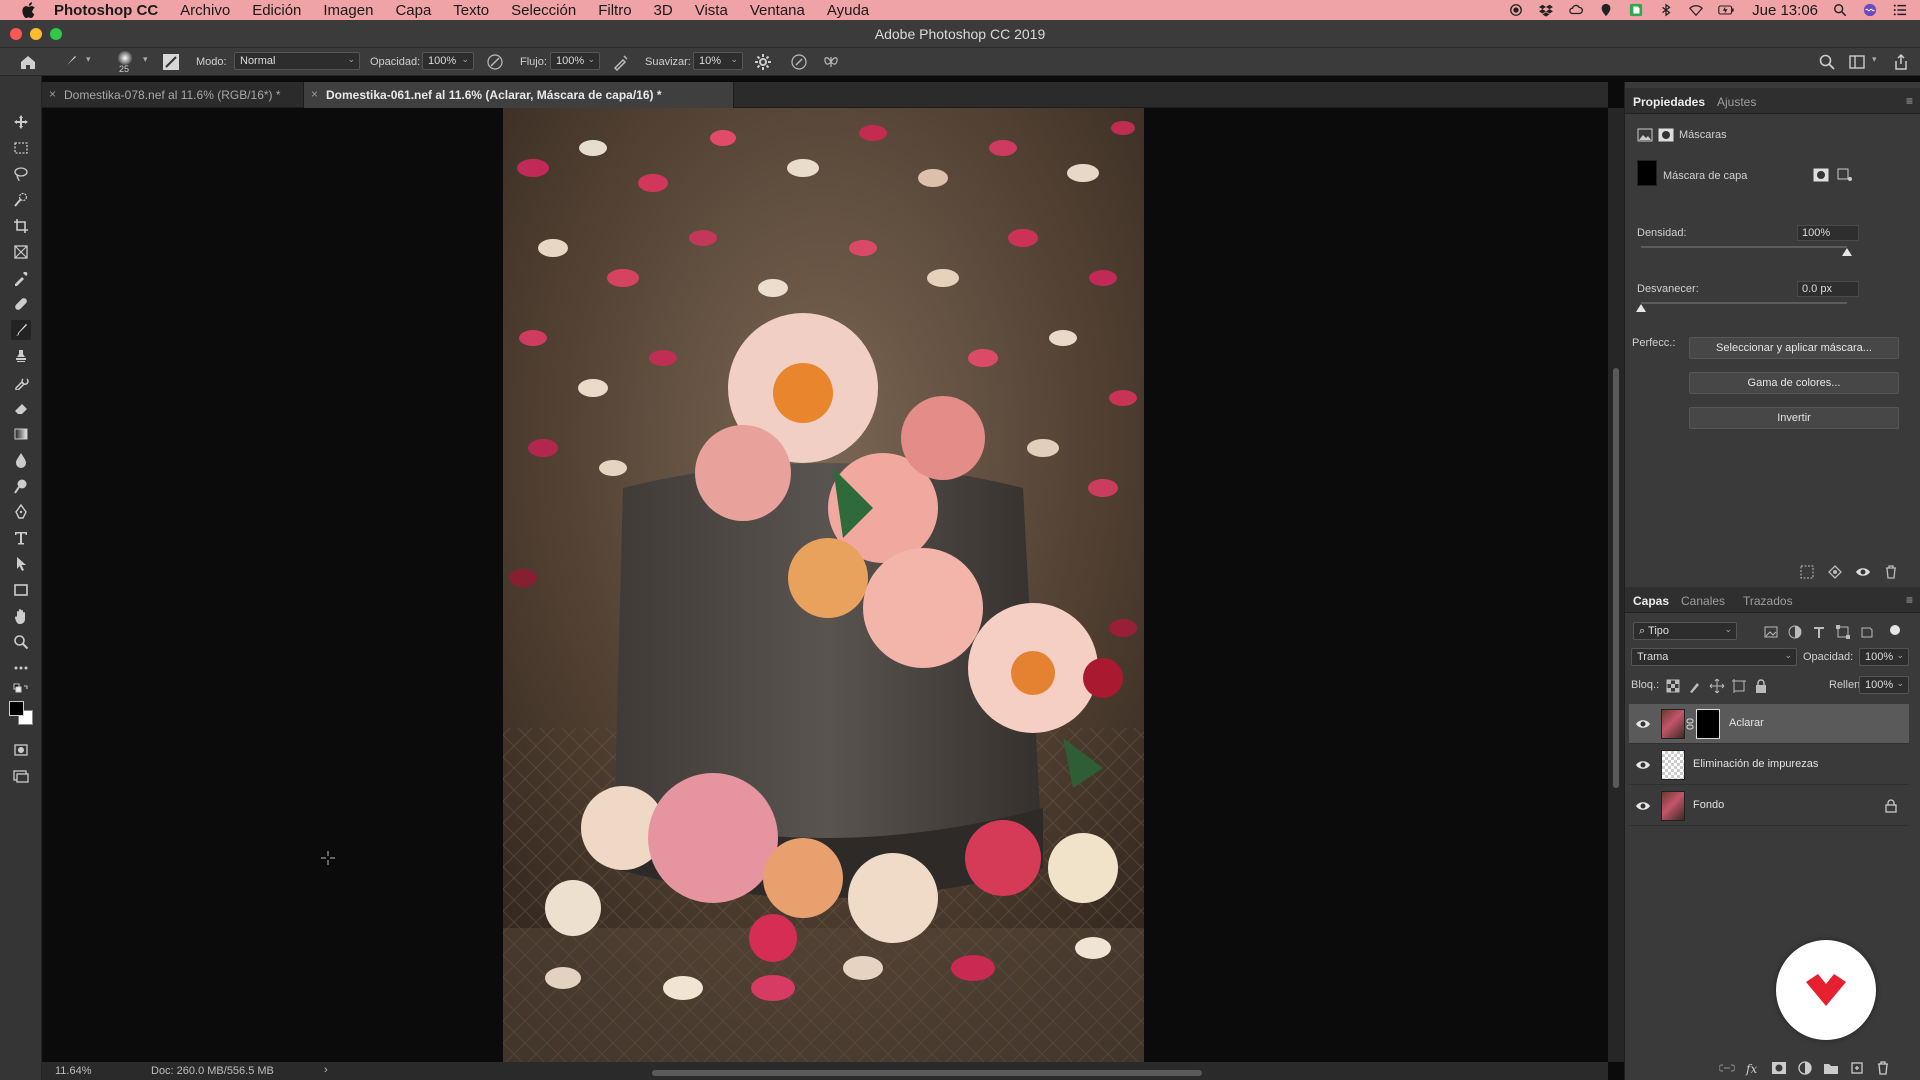 This screenshot has height=1080, width=1920. What do you see at coordinates (1695, 686) in the screenshot?
I see `lock-image-pixels-icon` at bounding box center [1695, 686].